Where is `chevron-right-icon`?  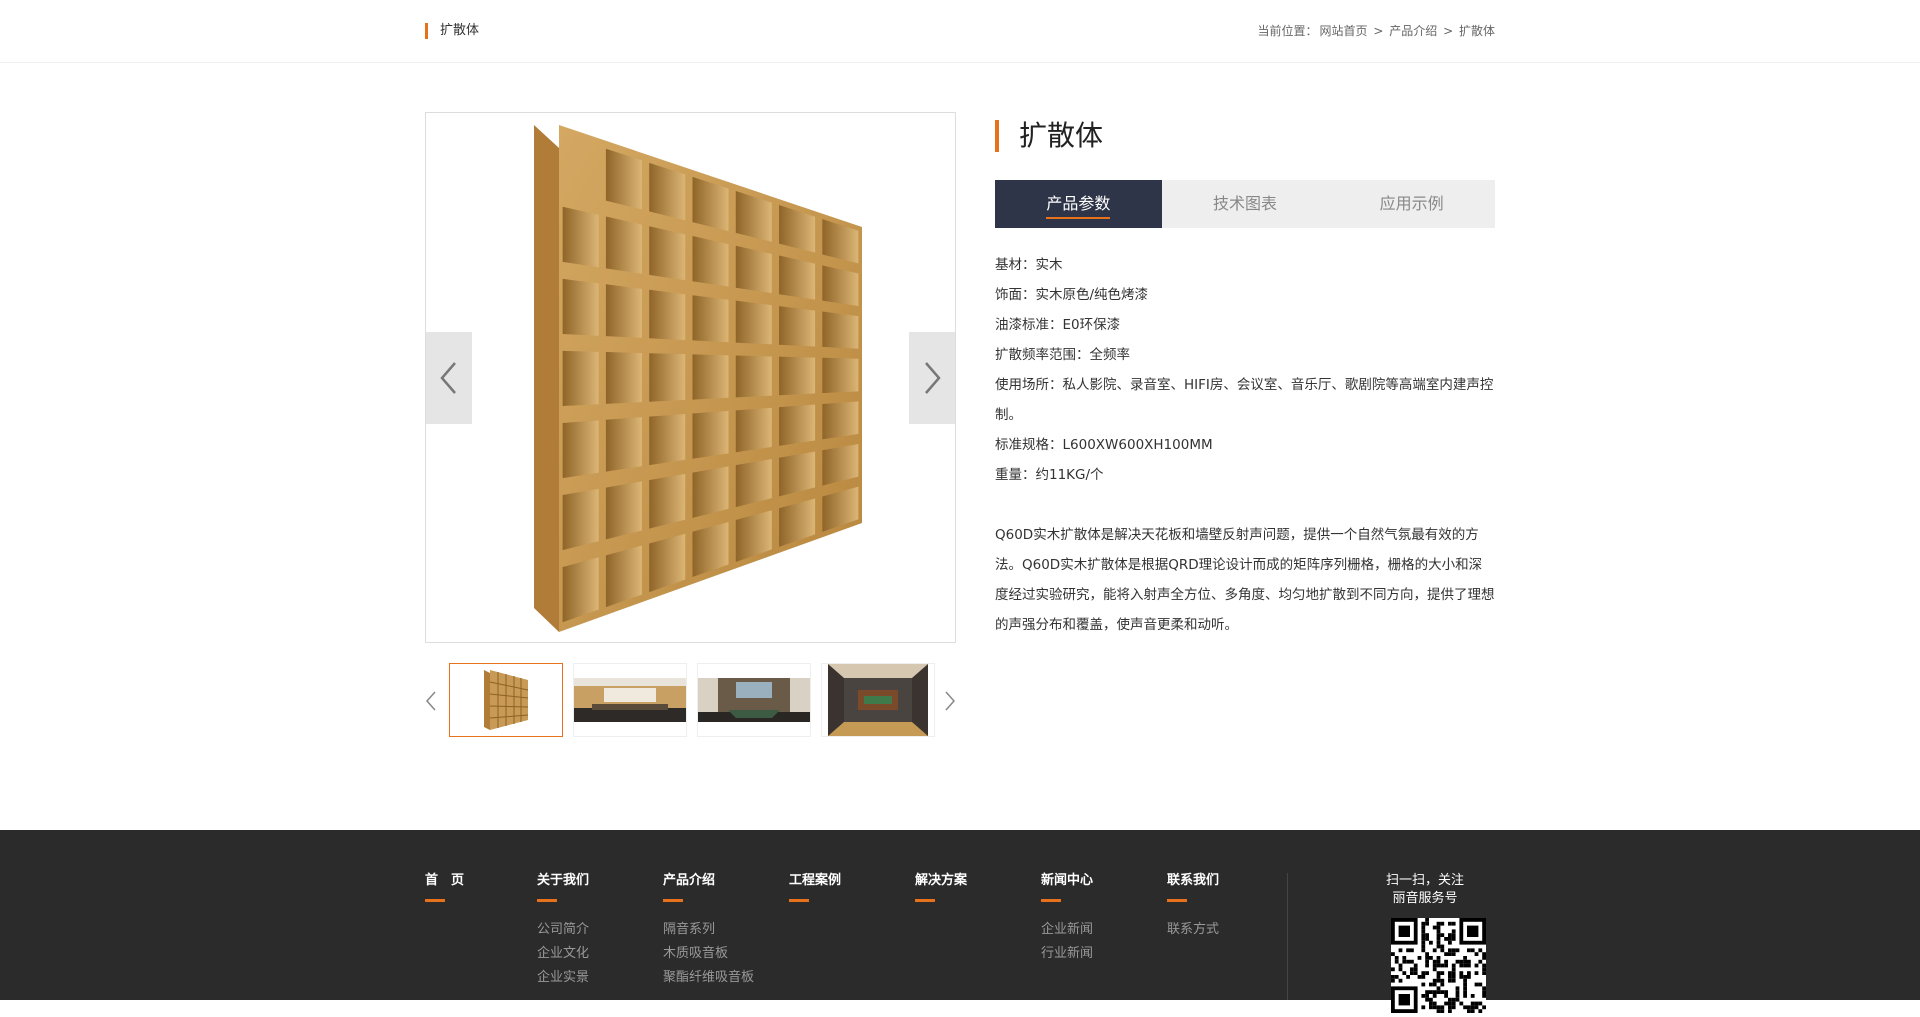
chevron-right-icon is located at coordinates (933, 378).